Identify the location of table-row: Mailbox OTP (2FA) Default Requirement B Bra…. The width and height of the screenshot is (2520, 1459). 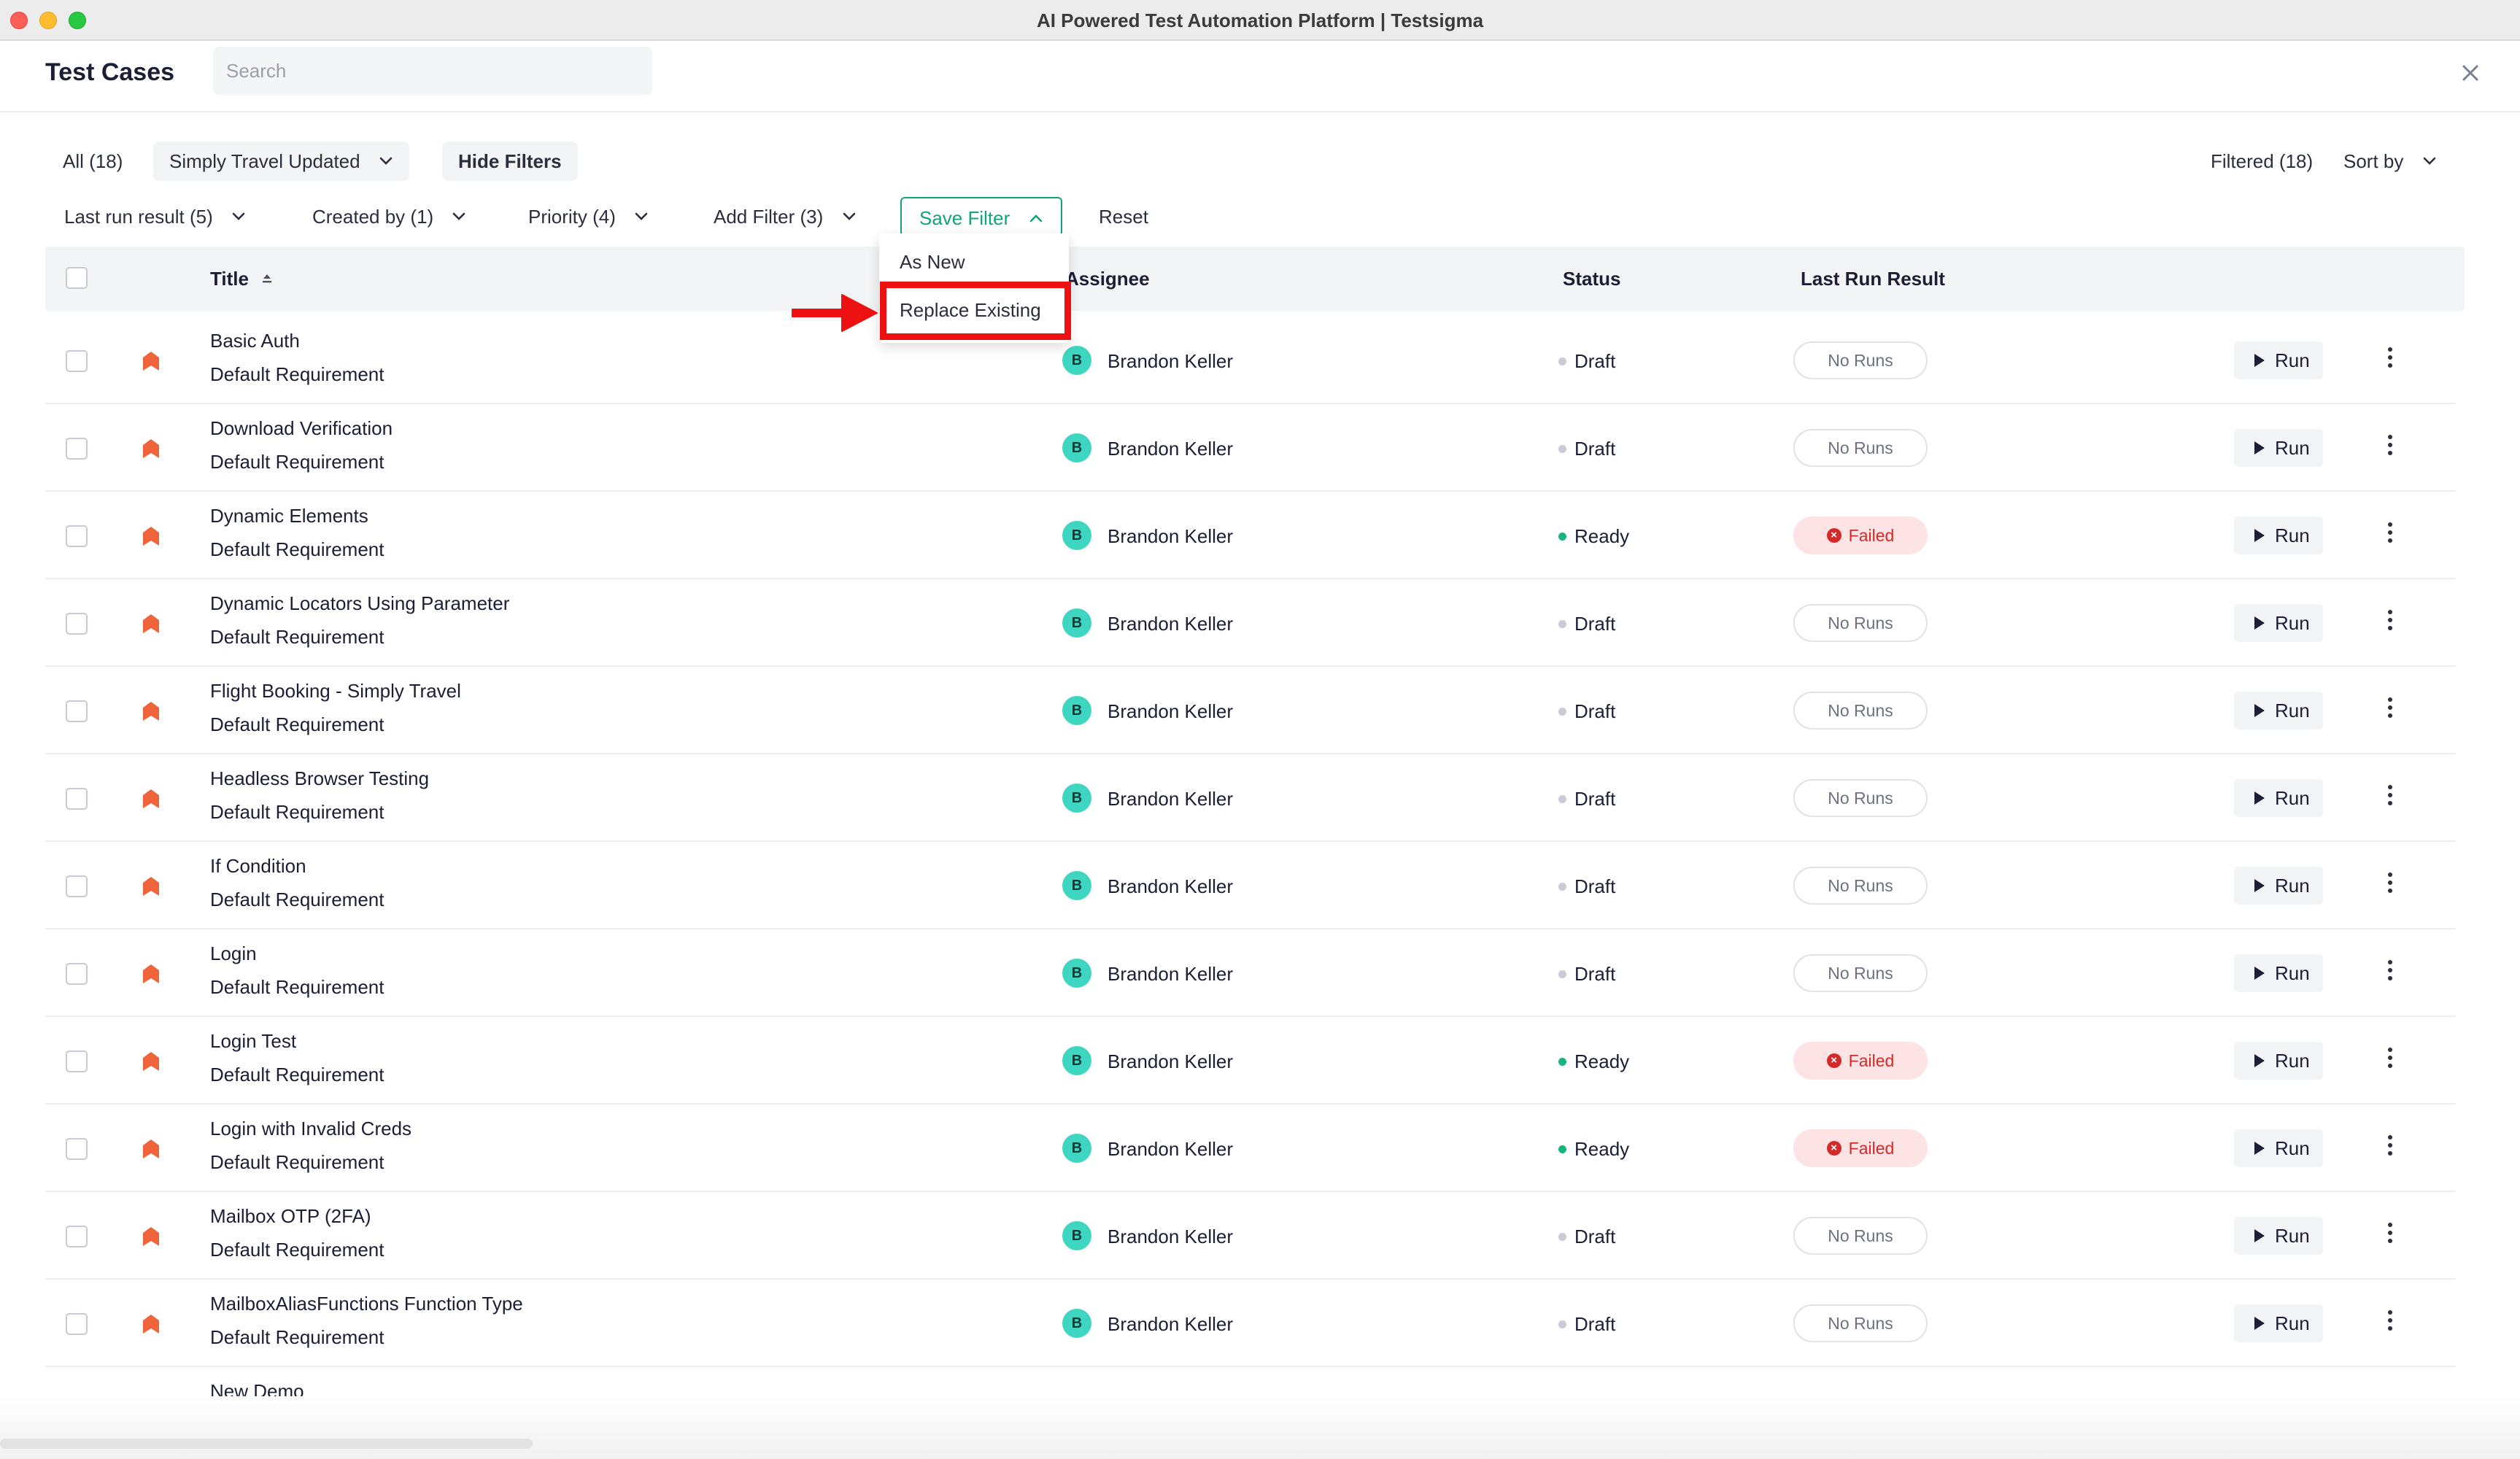
(1251, 1236).